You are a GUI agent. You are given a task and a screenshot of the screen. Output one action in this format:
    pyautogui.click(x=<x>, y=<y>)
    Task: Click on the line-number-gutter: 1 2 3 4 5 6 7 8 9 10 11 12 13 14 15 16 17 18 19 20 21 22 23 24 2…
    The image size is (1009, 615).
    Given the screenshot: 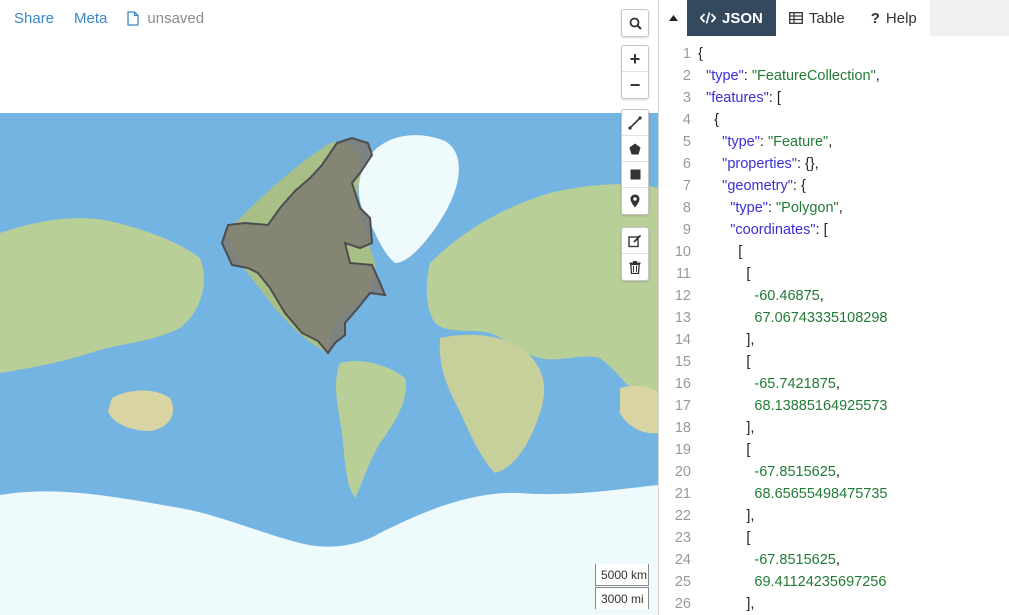 What is the action you would take?
    pyautogui.click(x=675, y=329)
    